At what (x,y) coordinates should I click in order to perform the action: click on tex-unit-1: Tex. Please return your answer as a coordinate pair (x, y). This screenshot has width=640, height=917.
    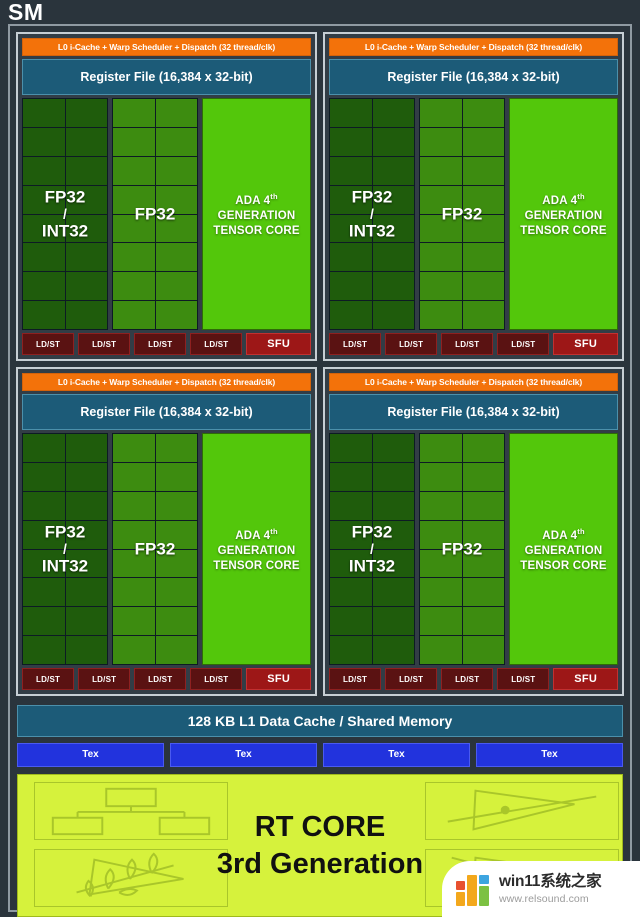
    Looking at the image, I should click on (243, 755).